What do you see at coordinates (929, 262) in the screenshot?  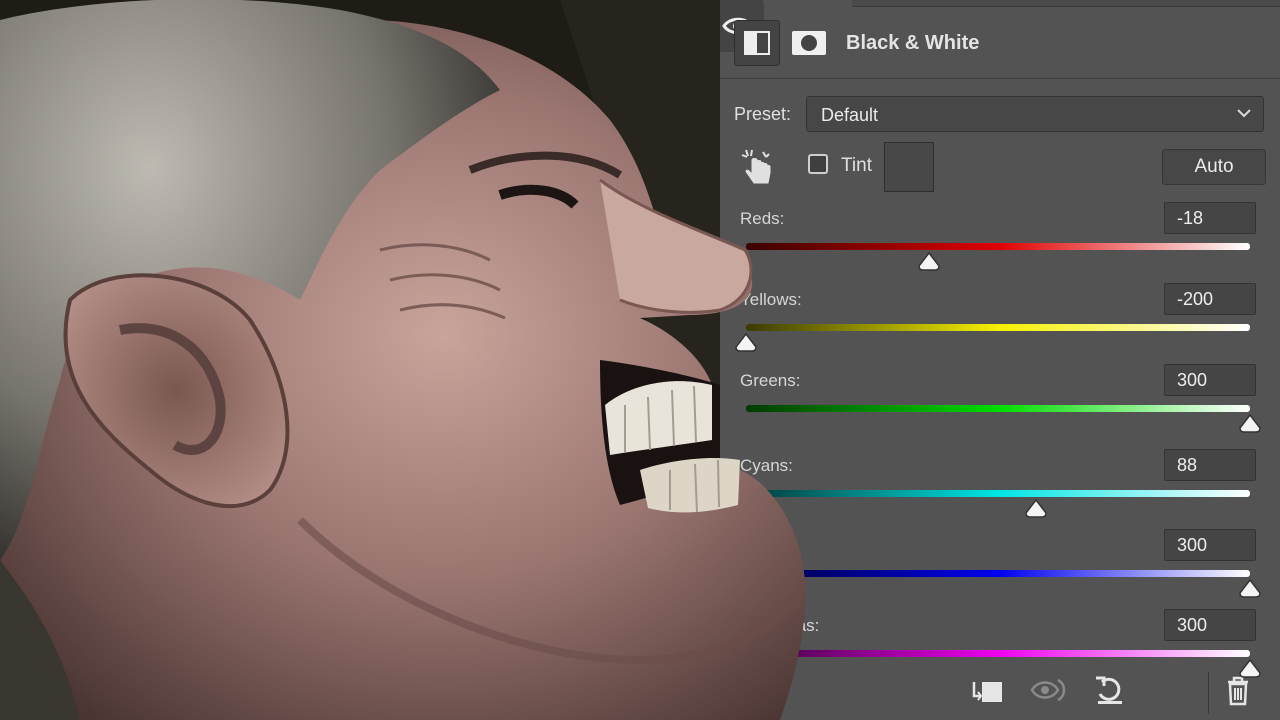 I see `reds-slider-thumb` at bounding box center [929, 262].